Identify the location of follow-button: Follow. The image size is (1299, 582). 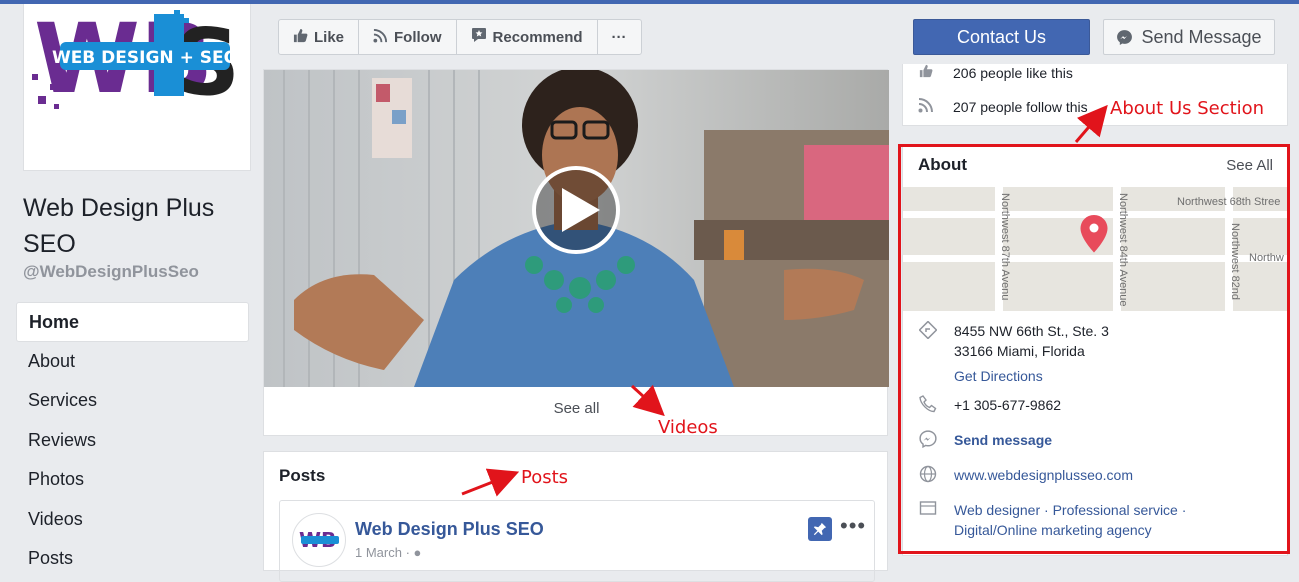
(408, 37).